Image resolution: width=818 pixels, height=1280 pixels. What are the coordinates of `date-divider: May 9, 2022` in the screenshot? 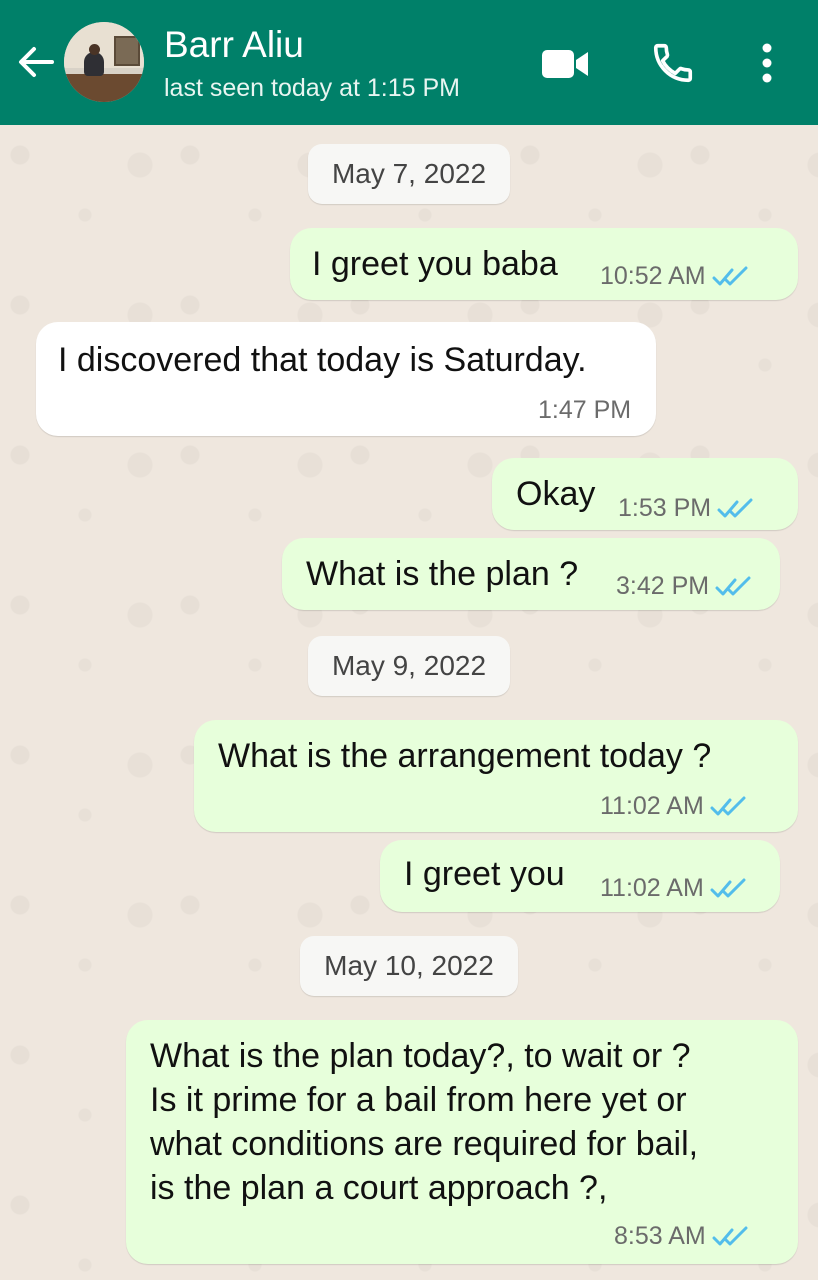 It's located at (409, 666).